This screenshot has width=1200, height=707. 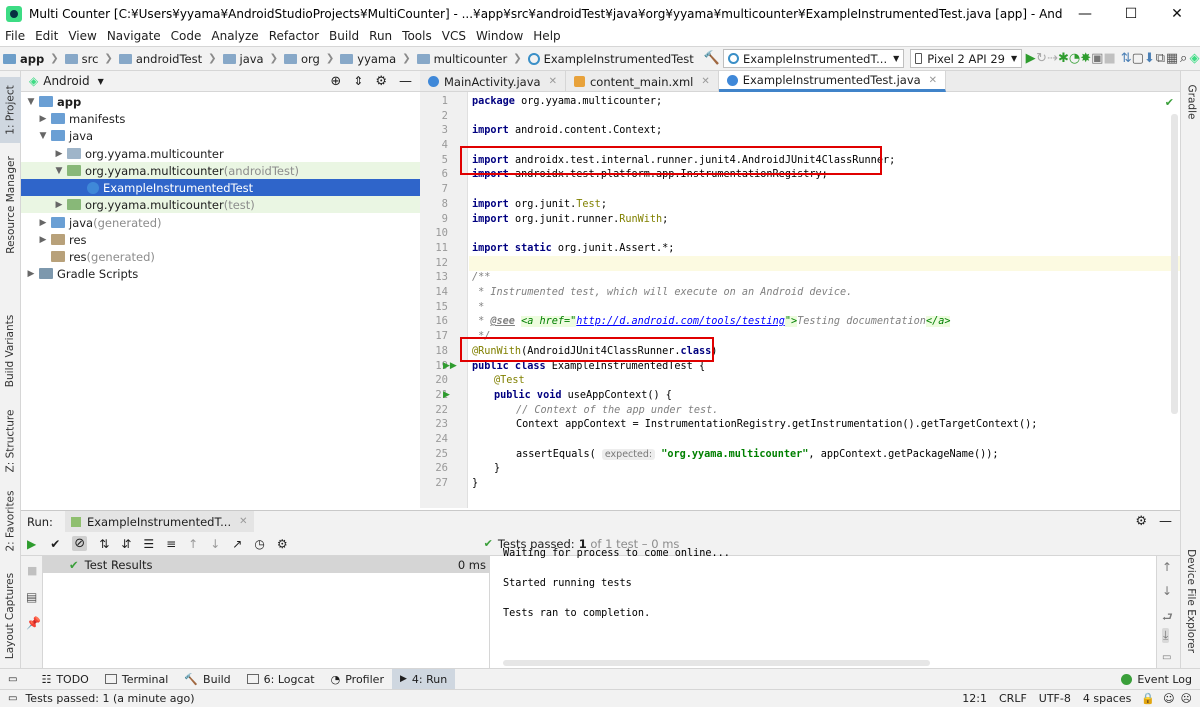 What do you see at coordinates (220, 170) in the screenshot?
I see `tree-item-package-androidtest: ▼ org.yyama.multicounter (androidTest)` at bounding box center [220, 170].